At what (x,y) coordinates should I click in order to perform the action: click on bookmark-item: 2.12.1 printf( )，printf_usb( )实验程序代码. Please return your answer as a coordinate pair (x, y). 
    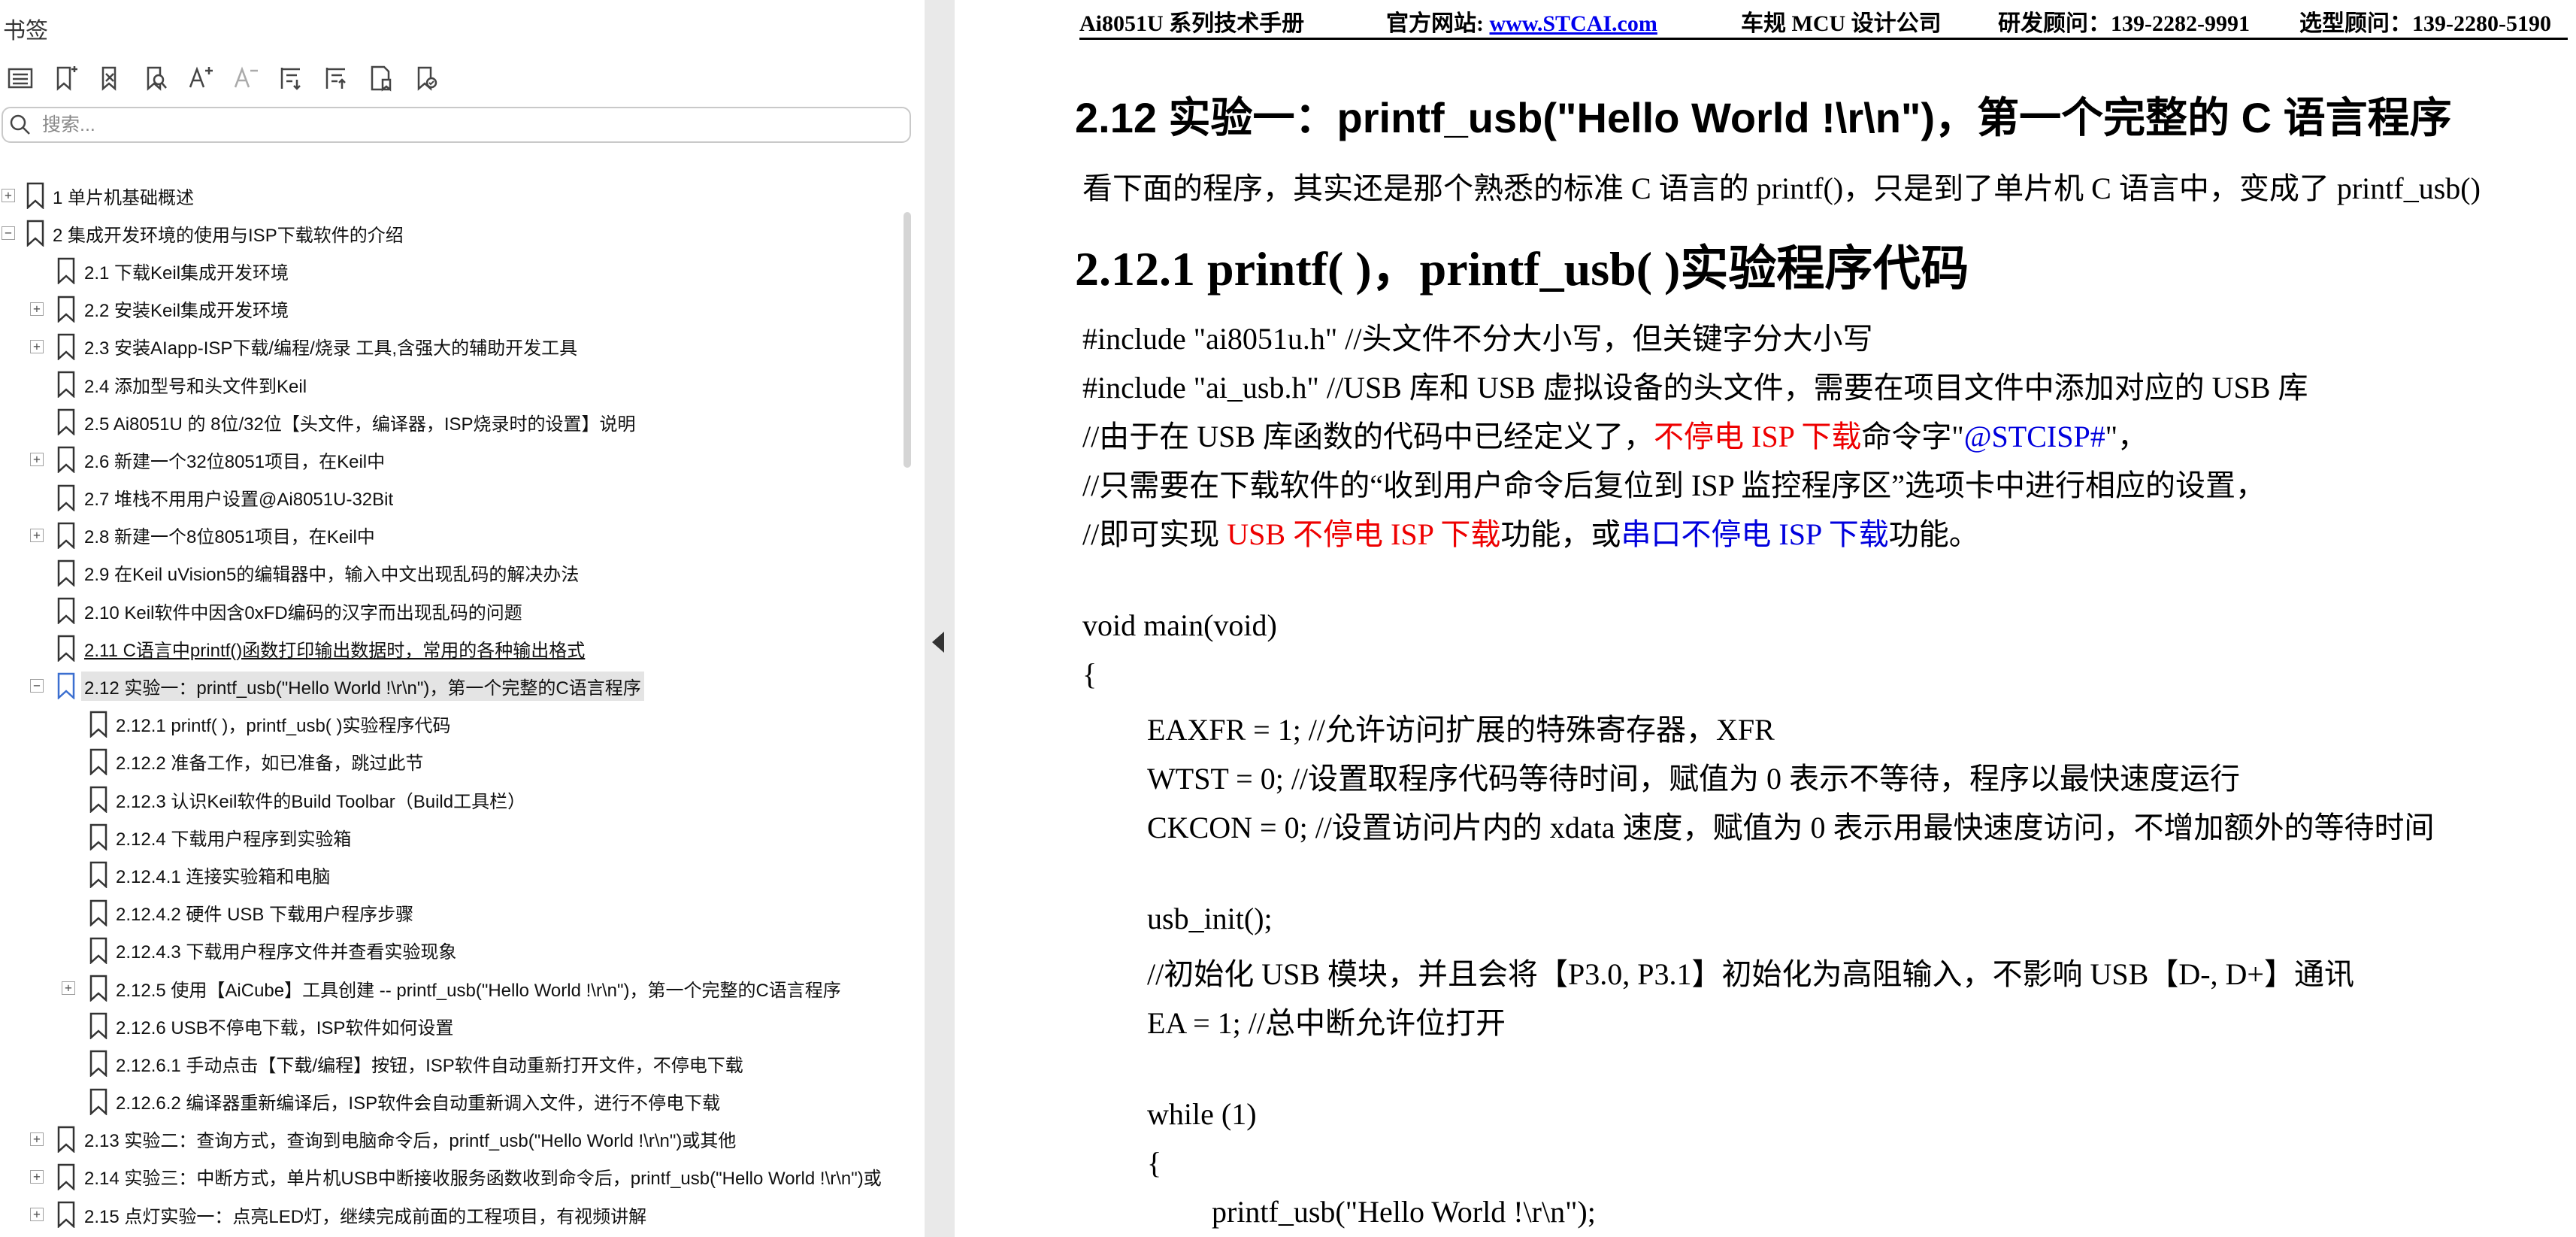
    Looking at the image, I should click on (462, 724).